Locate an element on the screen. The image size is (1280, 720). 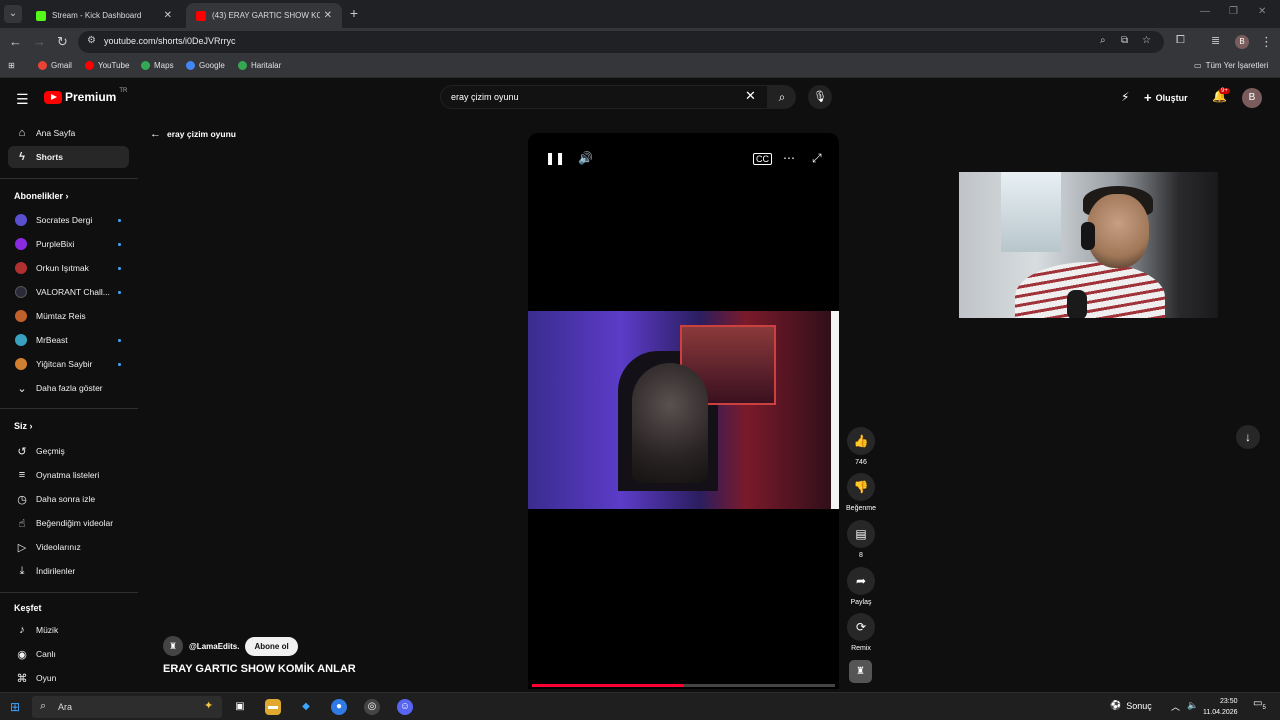
back-to-search-link: ← eray çizim oyunu is located at coordinates (193, 134).